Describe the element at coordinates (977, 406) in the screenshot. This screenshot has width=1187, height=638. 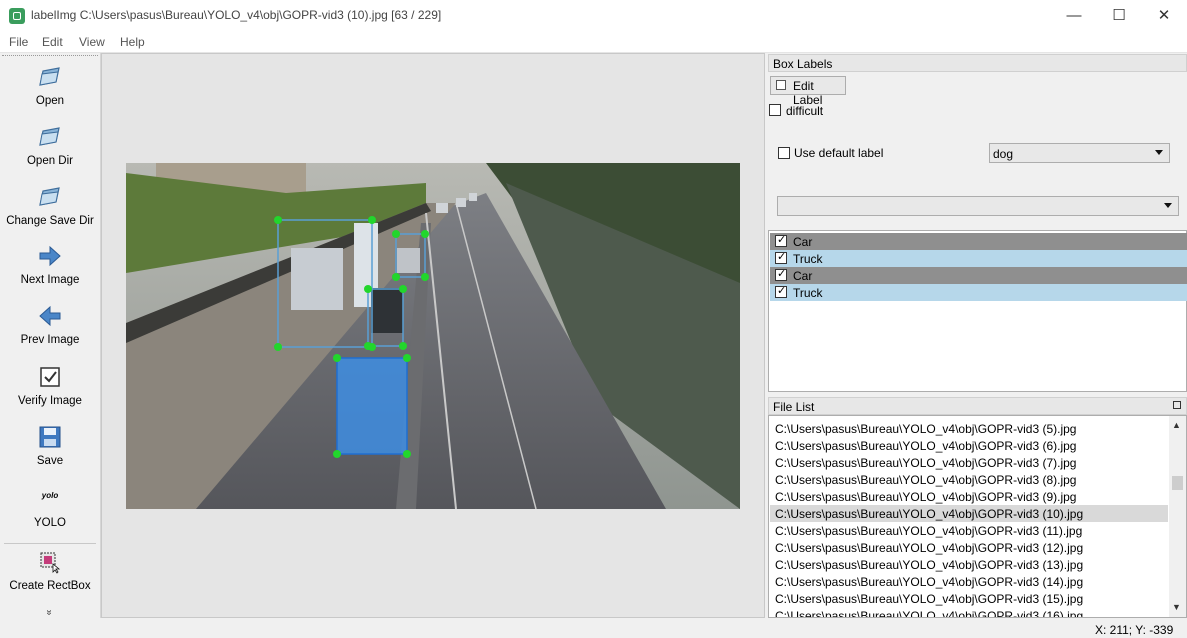
I see `file-list-title: File List` at that location.